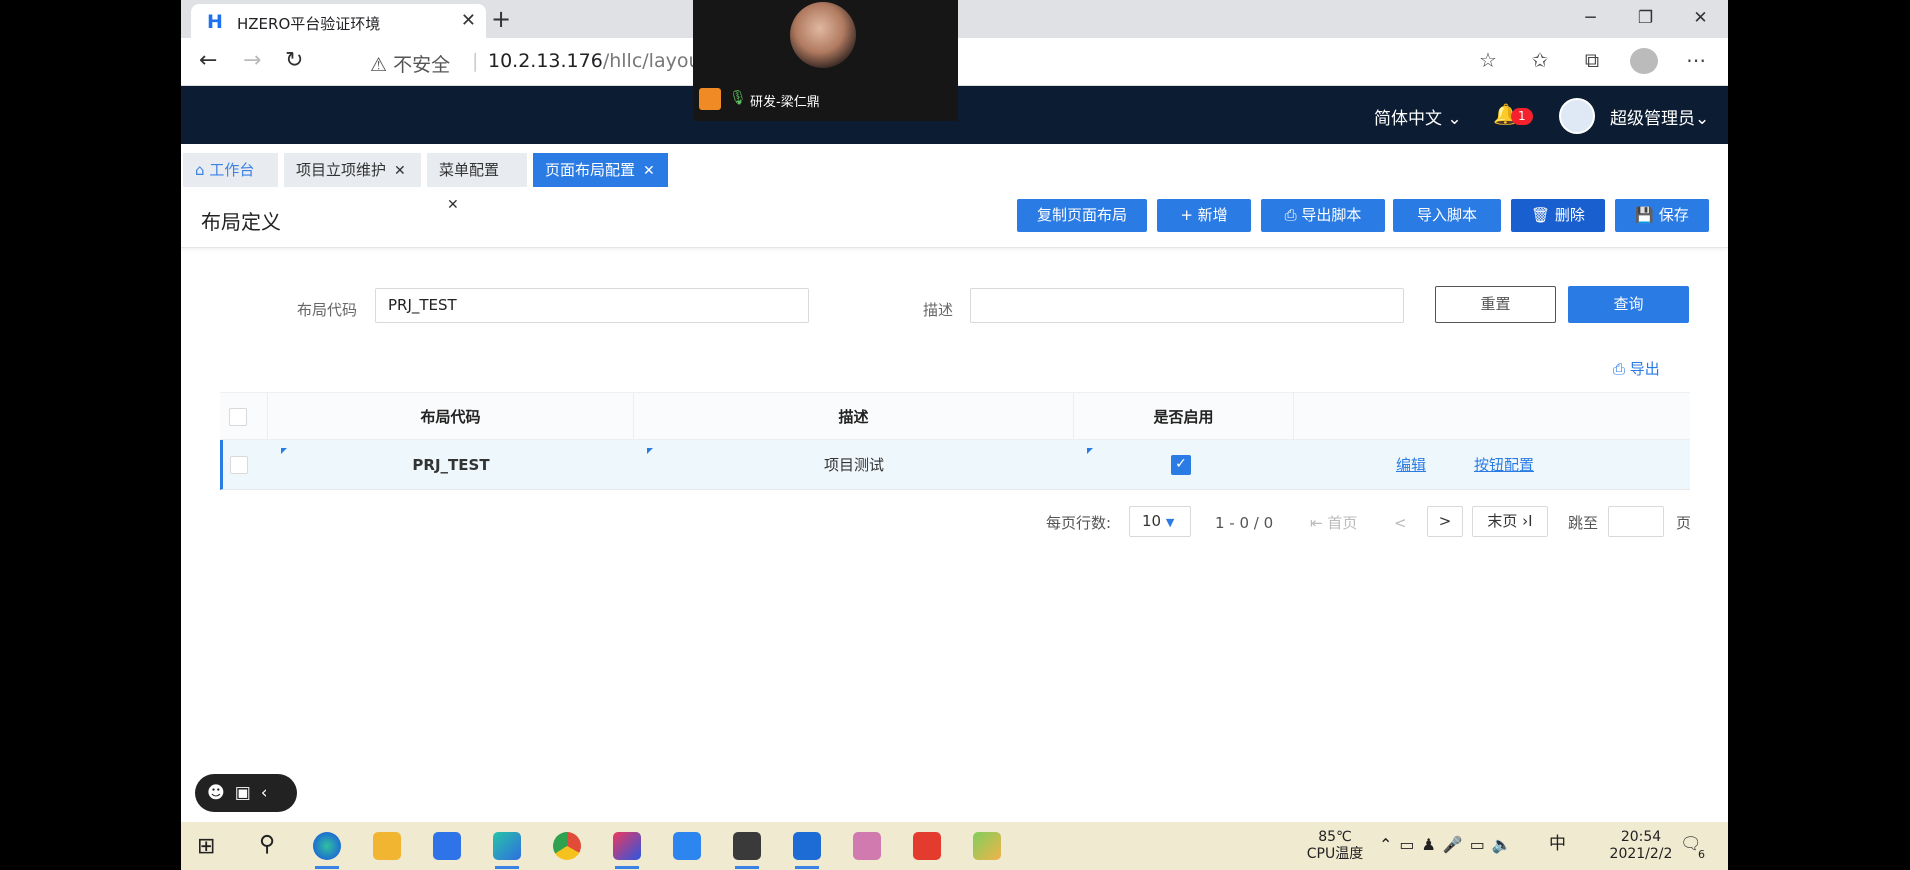 This screenshot has width=1910, height=870. What do you see at coordinates (1577, 116) in the screenshot?
I see `avatar` at bounding box center [1577, 116].